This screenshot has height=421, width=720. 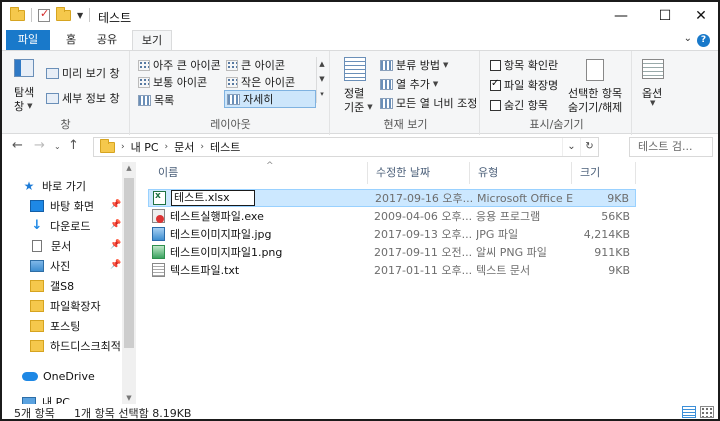 What do you see at coordinates (225, 147) in the screenshot?
I see `breadcrumb-test: 테스트` at bounding box center [225, 147].